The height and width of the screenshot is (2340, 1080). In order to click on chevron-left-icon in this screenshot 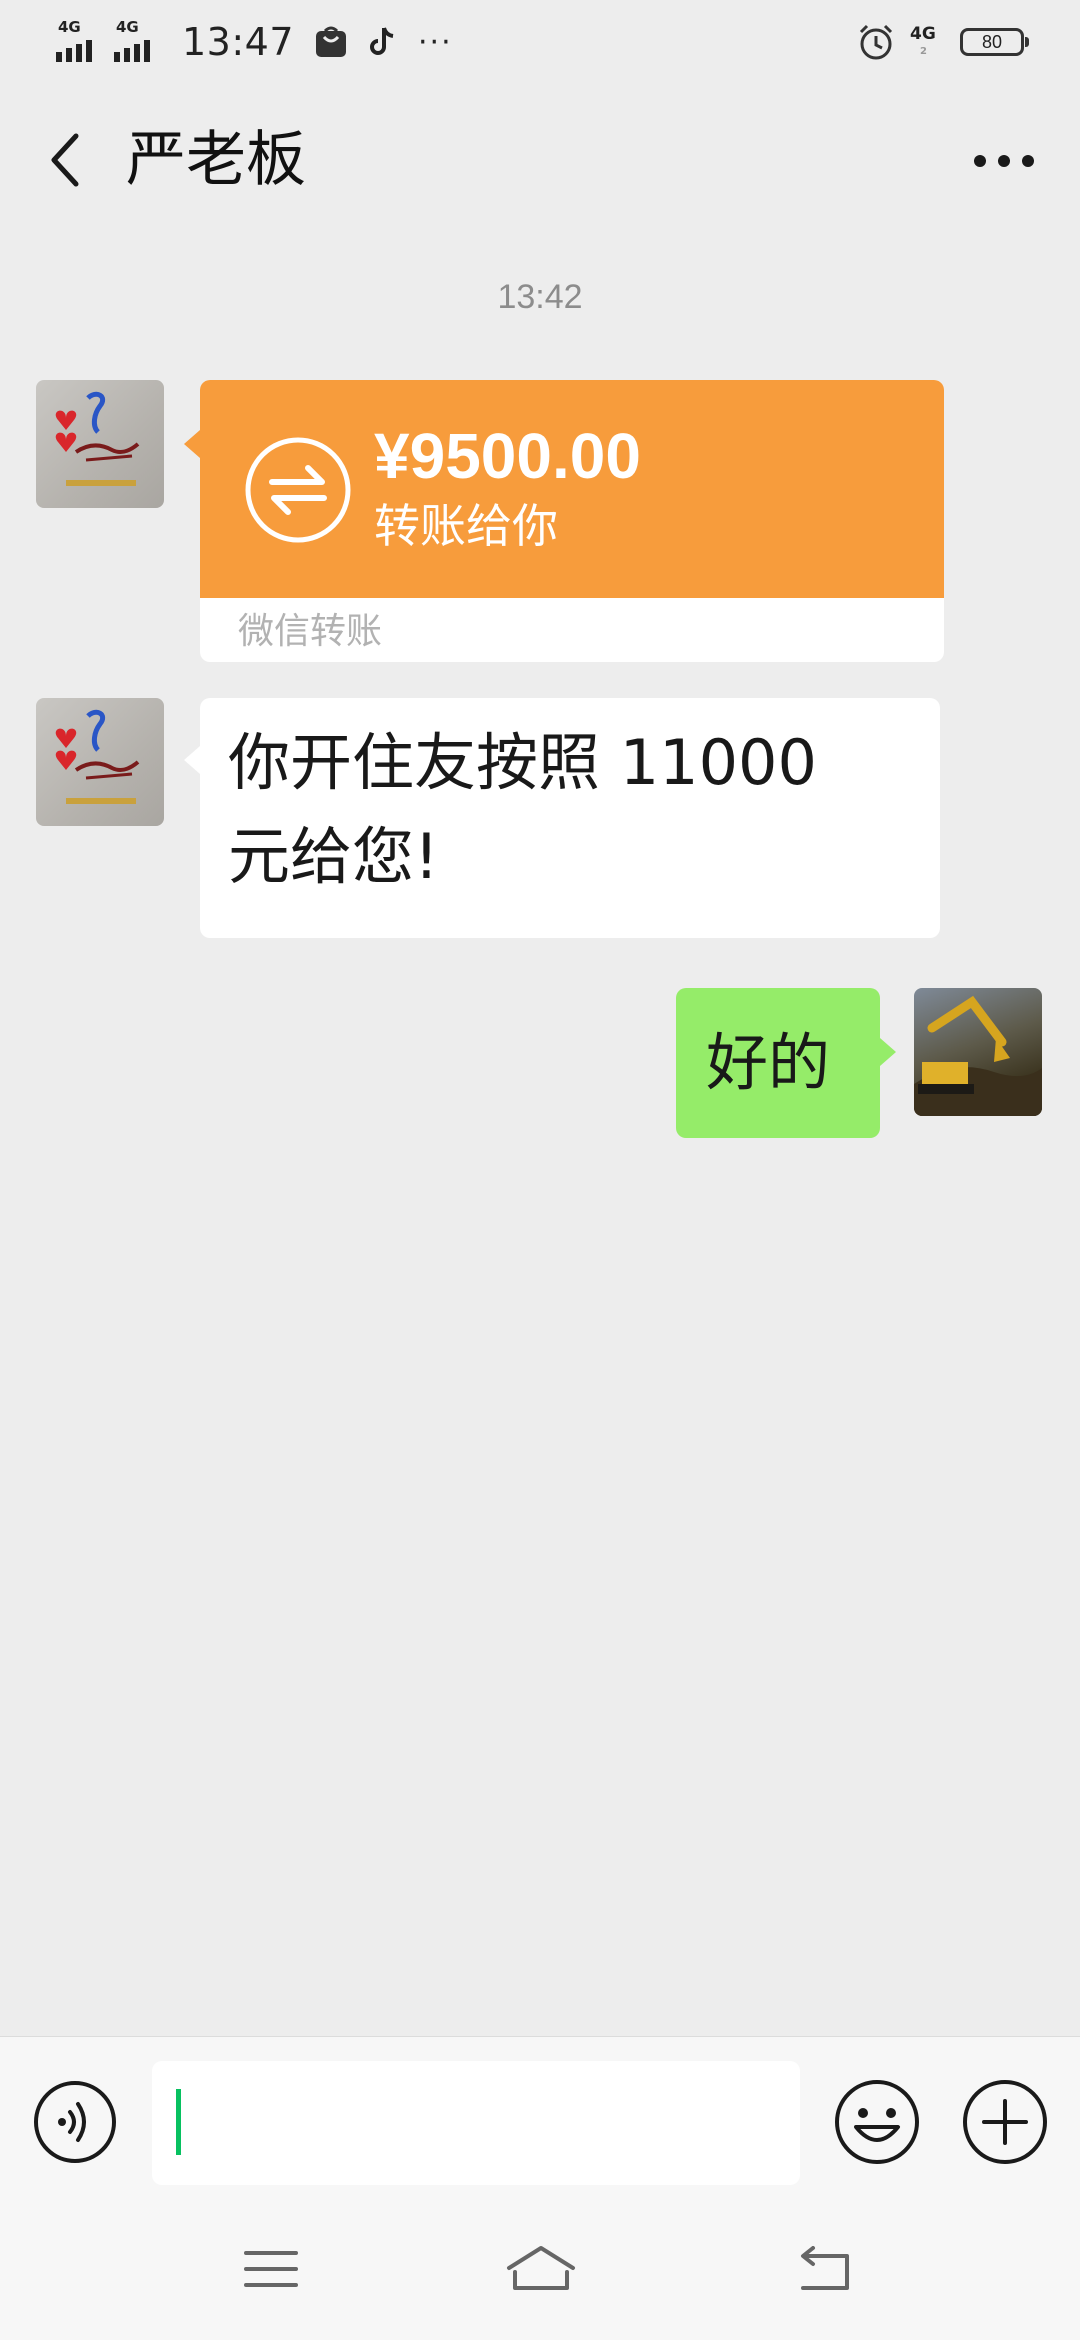, I will do `click(65, 160)`.